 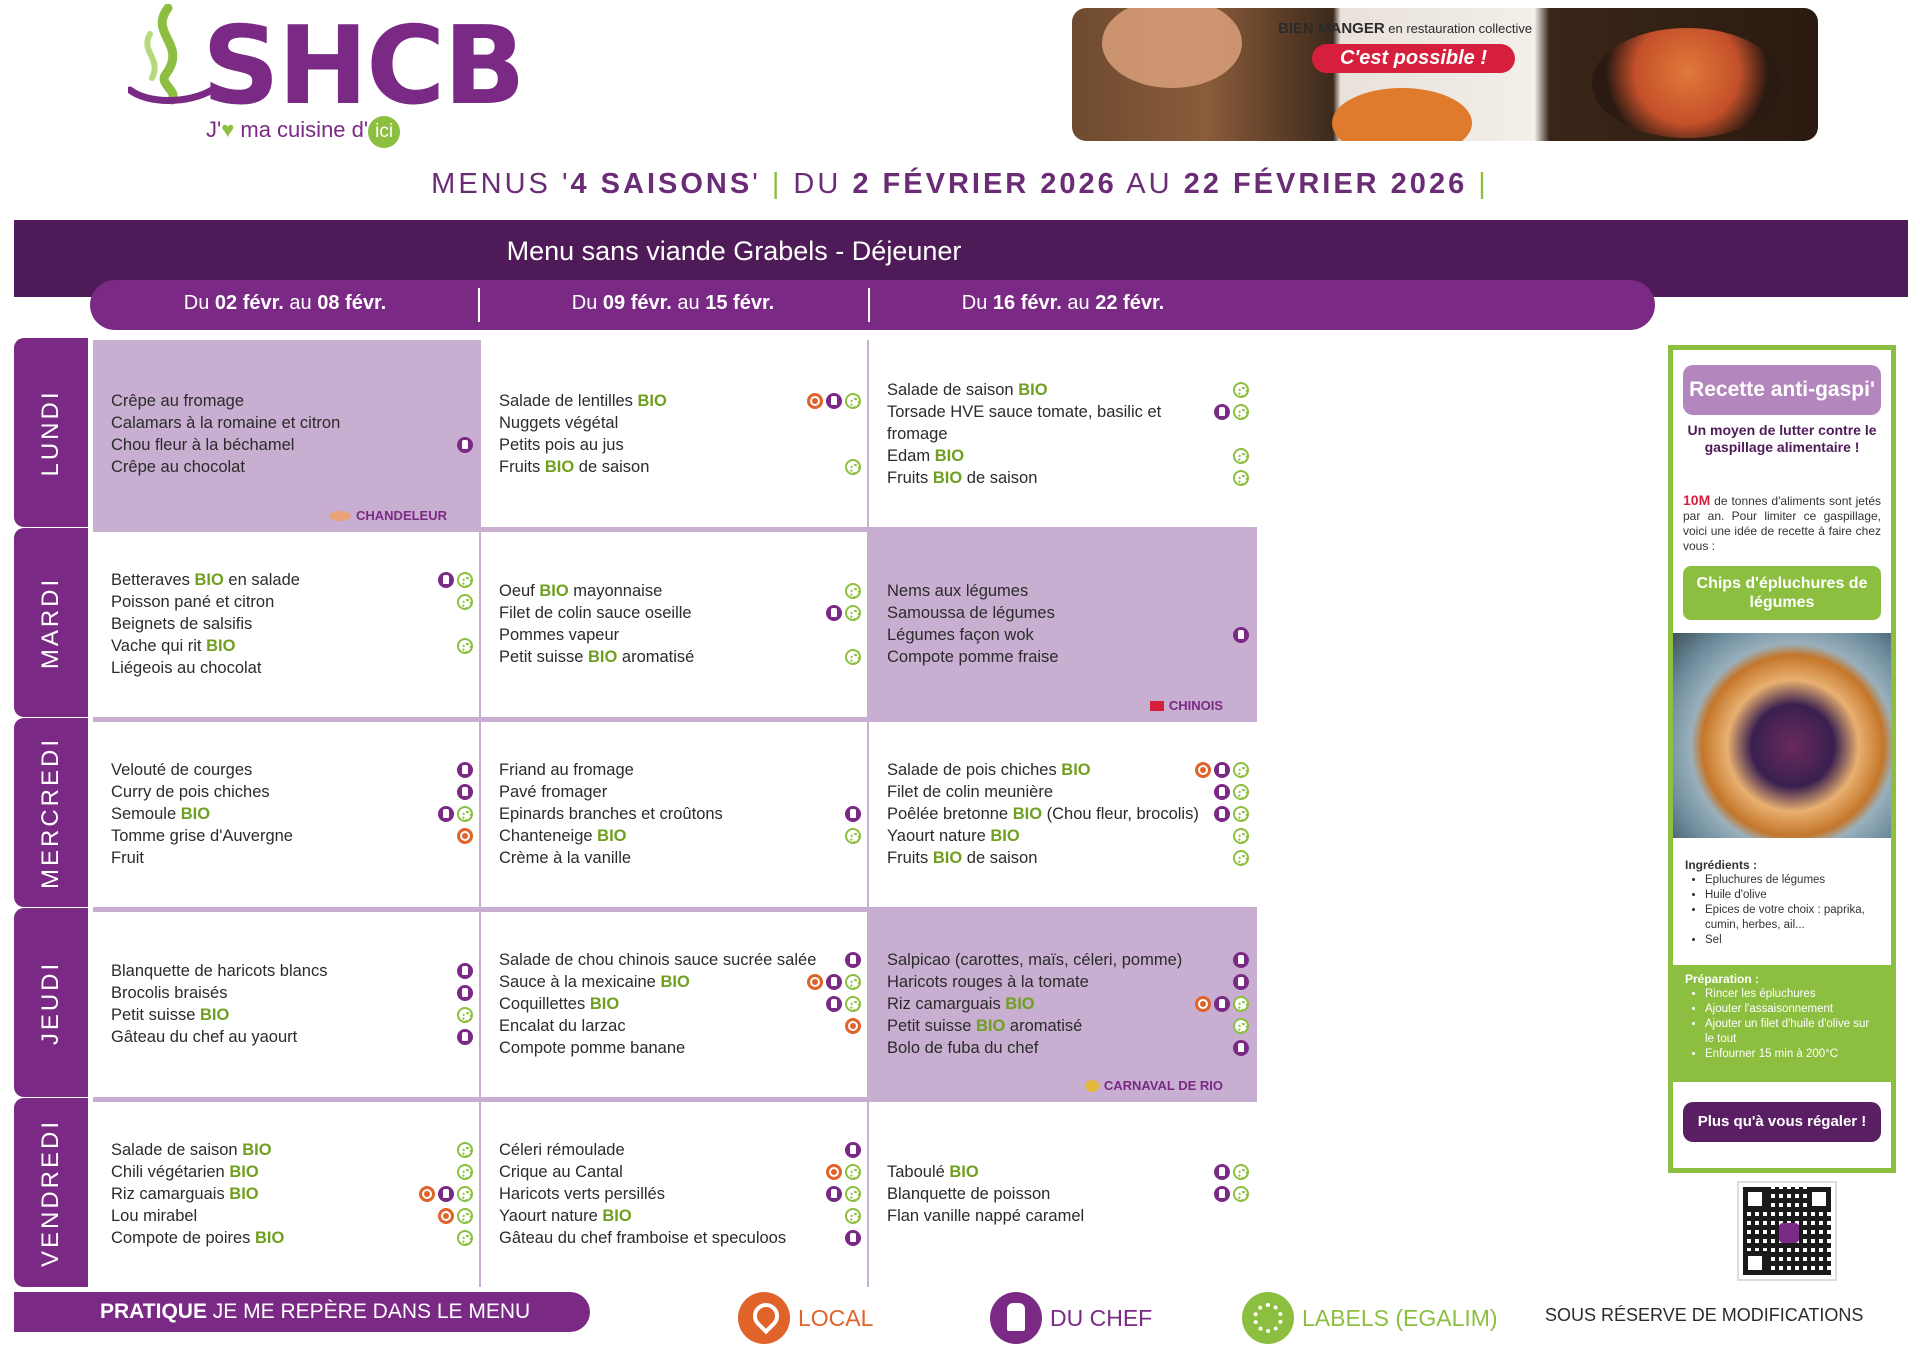 I want to click on day-label-text: LUNDI, so click(x=50, y=432).